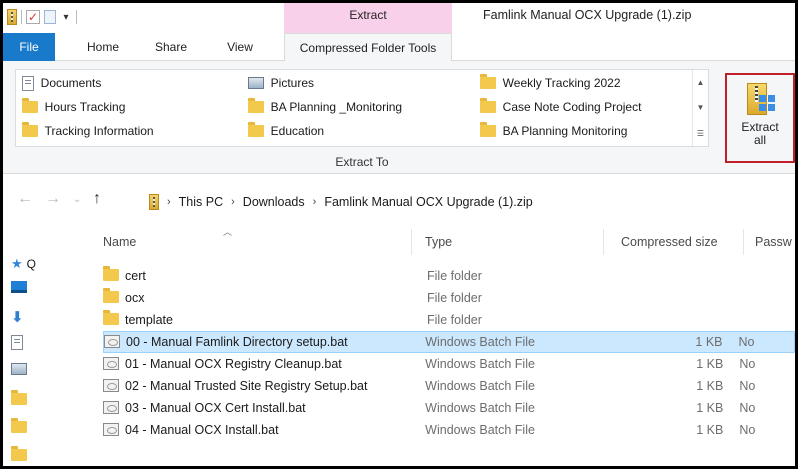  Describe the element at coordinates (17, 342) in the screenshot. I see `nav-documents` at that location.